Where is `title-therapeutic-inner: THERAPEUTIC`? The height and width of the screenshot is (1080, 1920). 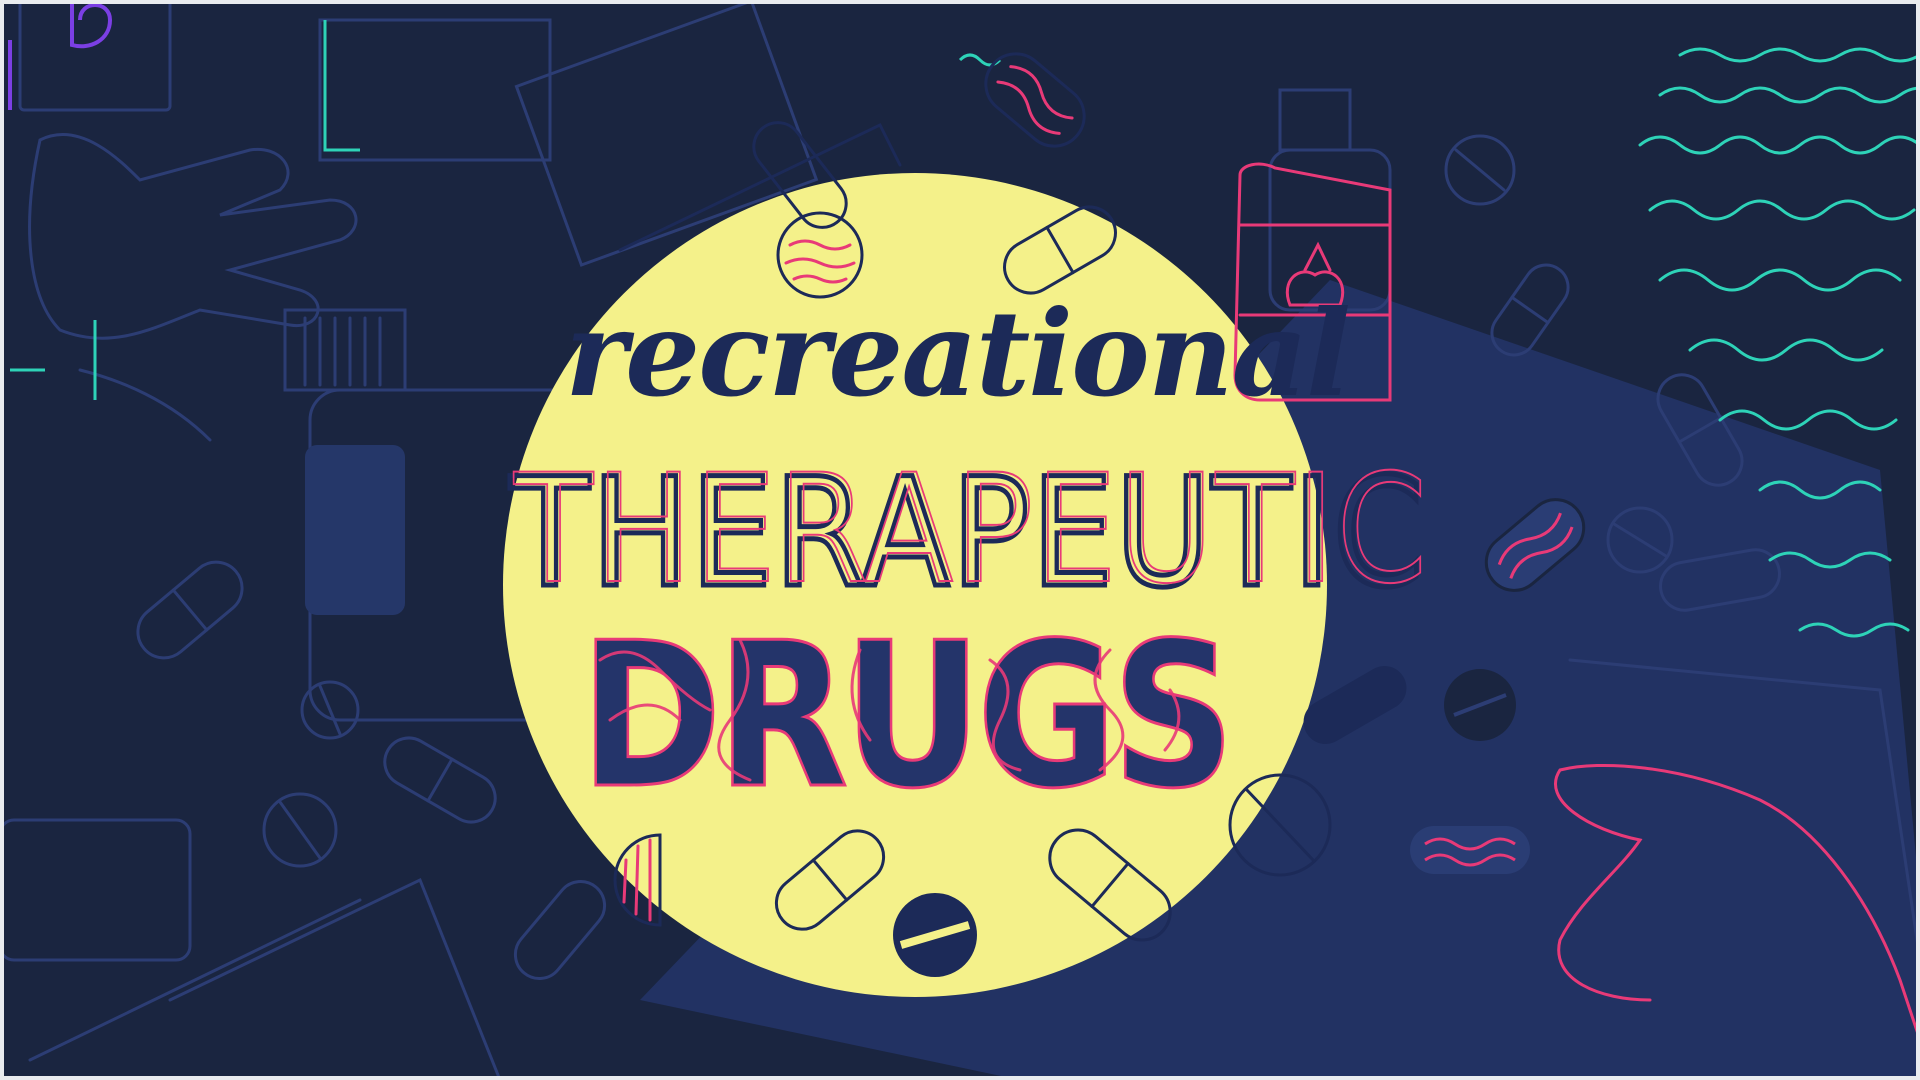 title-therapeutic-inner: THERAPEUTIC is located at coordinates (971, 530).